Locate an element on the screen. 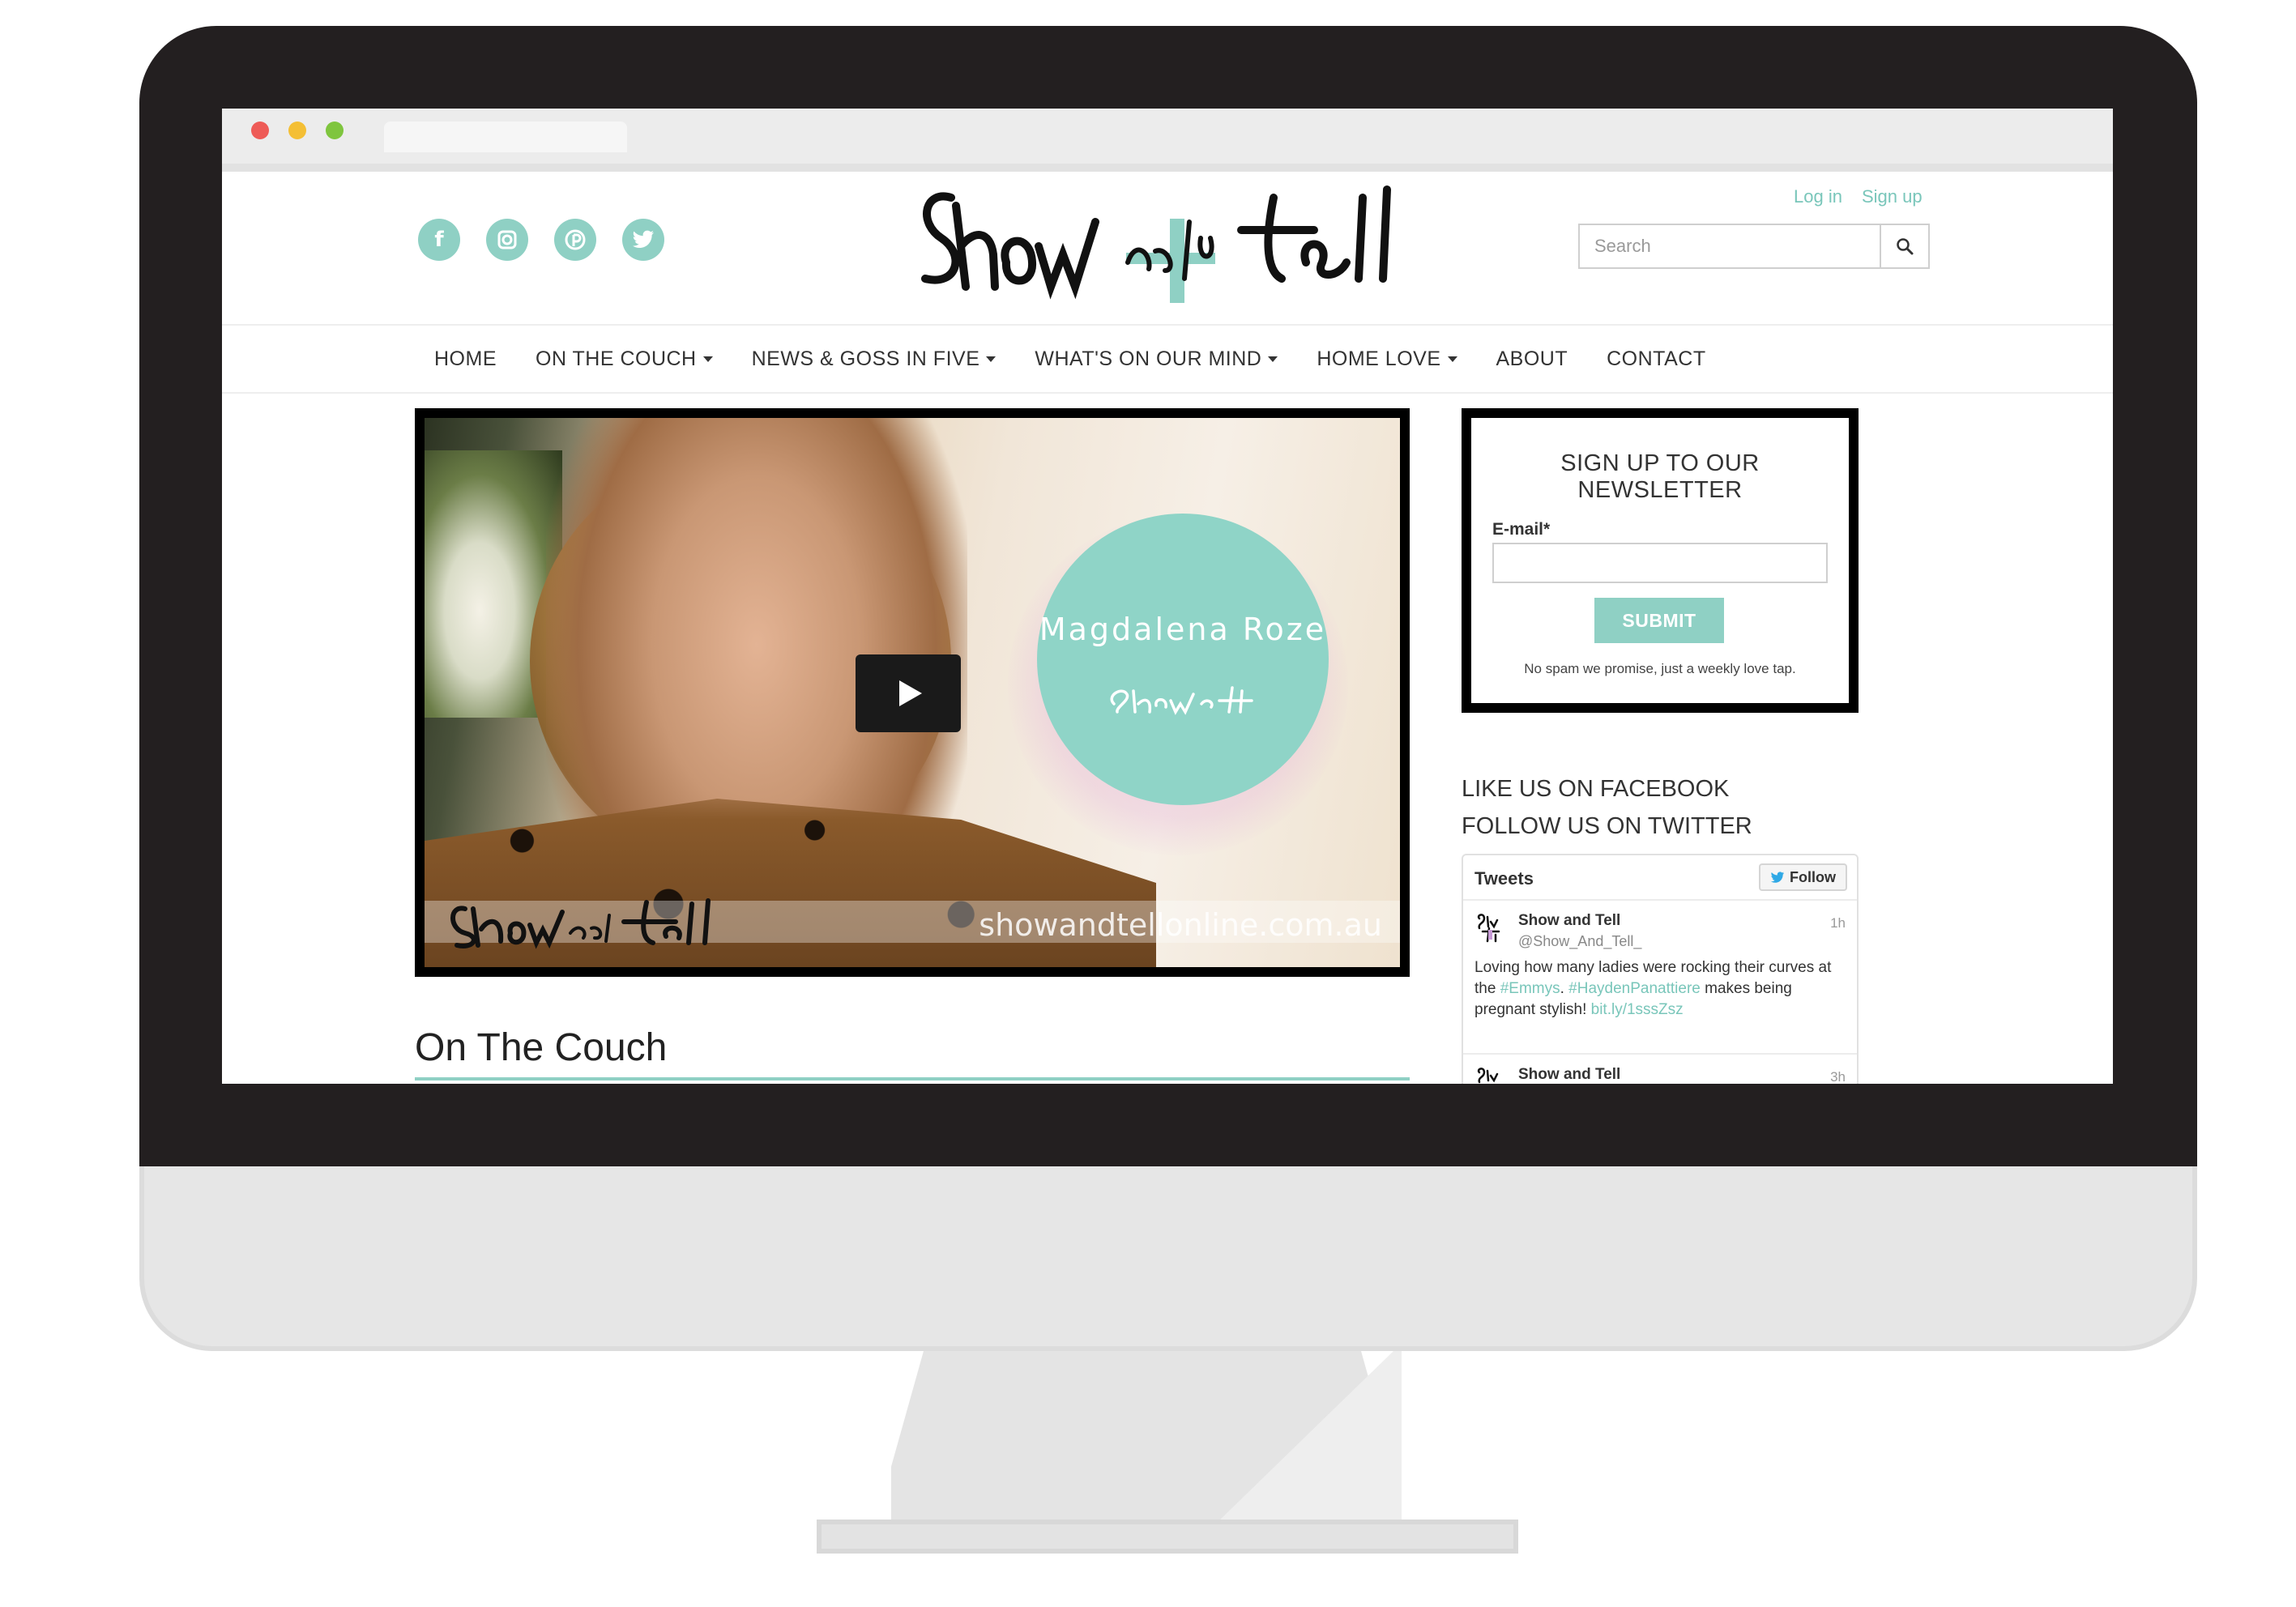 This screenshot has height=1607, width=2296. nav-item-label: NEWS & GOSS IN FIVE is located at coordinates (865, 358).